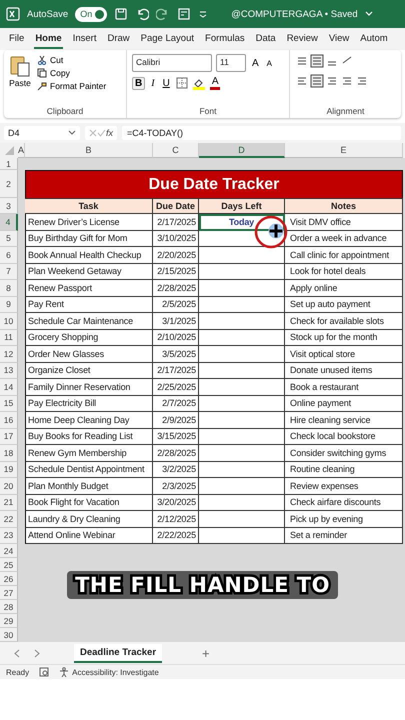 Image resolution: width=405 pixels, height=720 pixels. Describe the element at coordinates (101, 133) in the screenshot. I see `checkmark-icon` at that location.